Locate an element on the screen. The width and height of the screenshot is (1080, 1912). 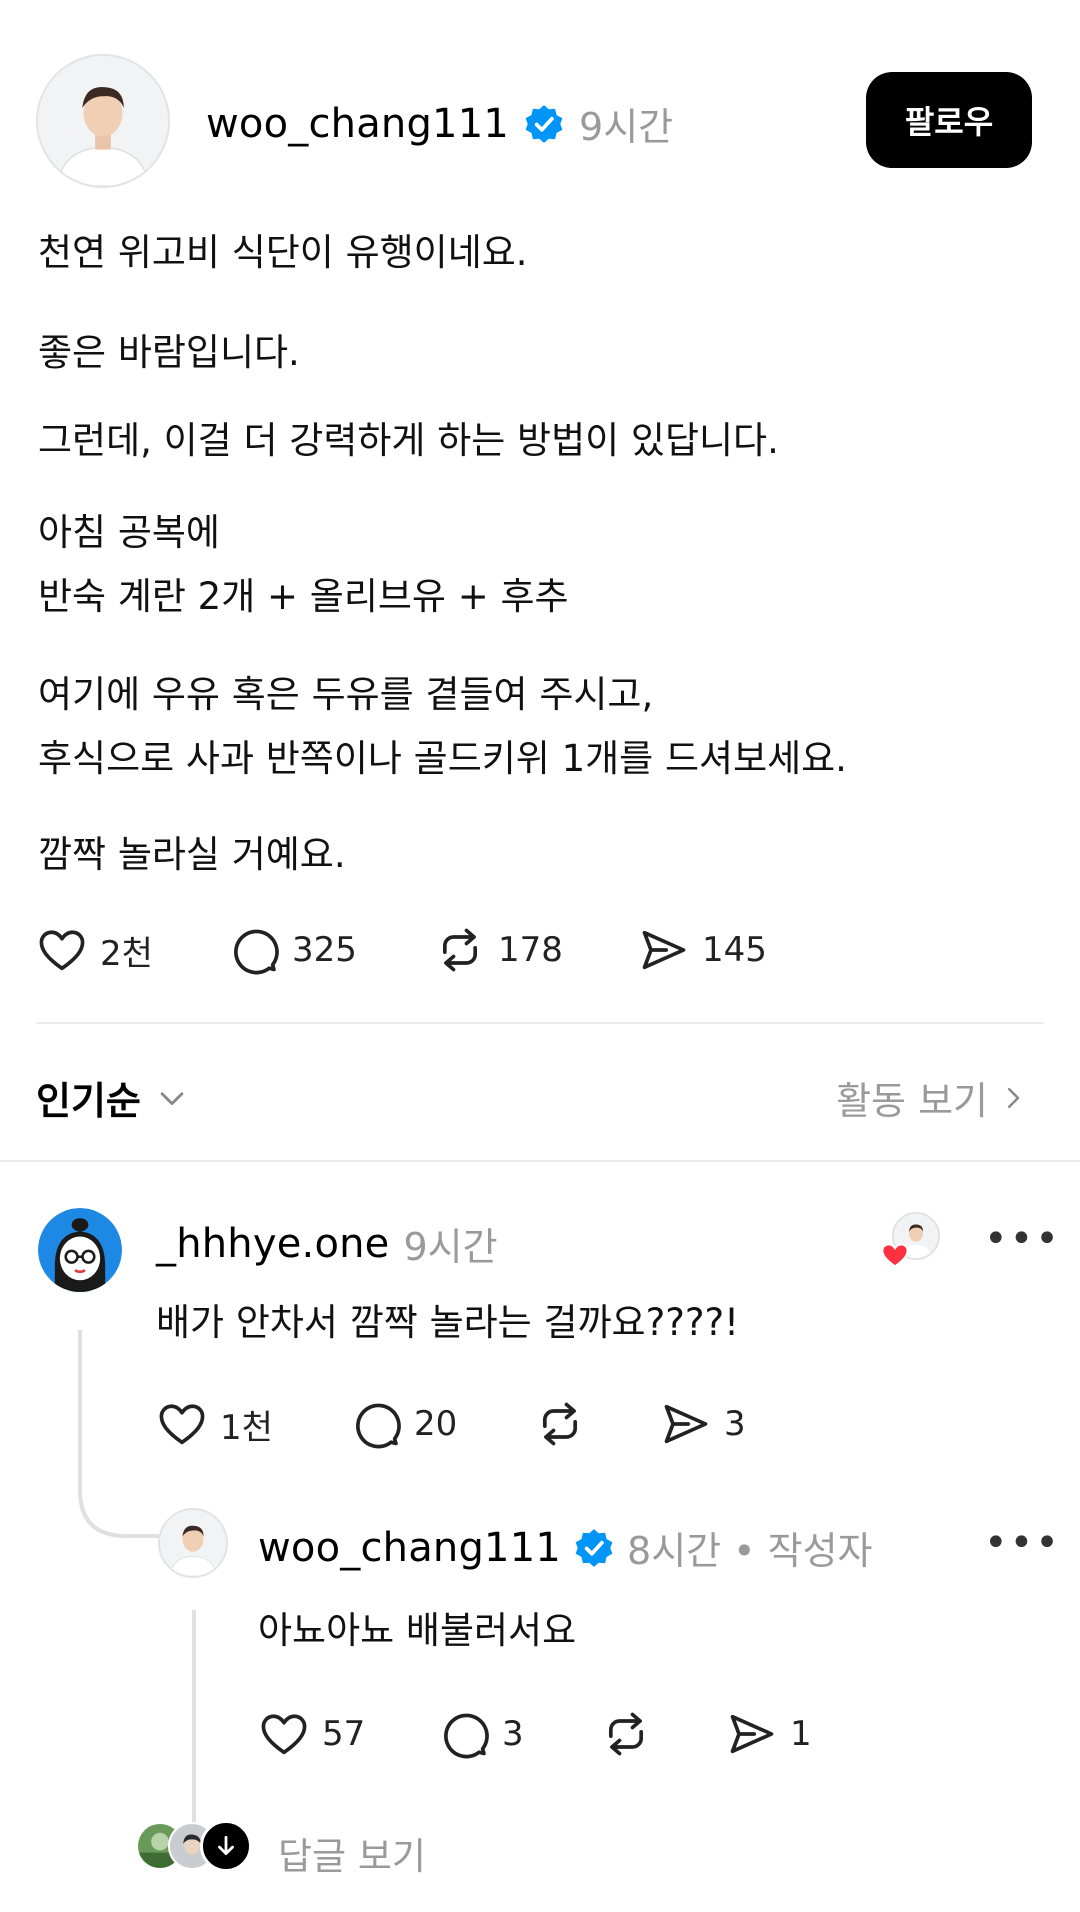
comment-share-count: 3 is located at coordinates (735, 1424).